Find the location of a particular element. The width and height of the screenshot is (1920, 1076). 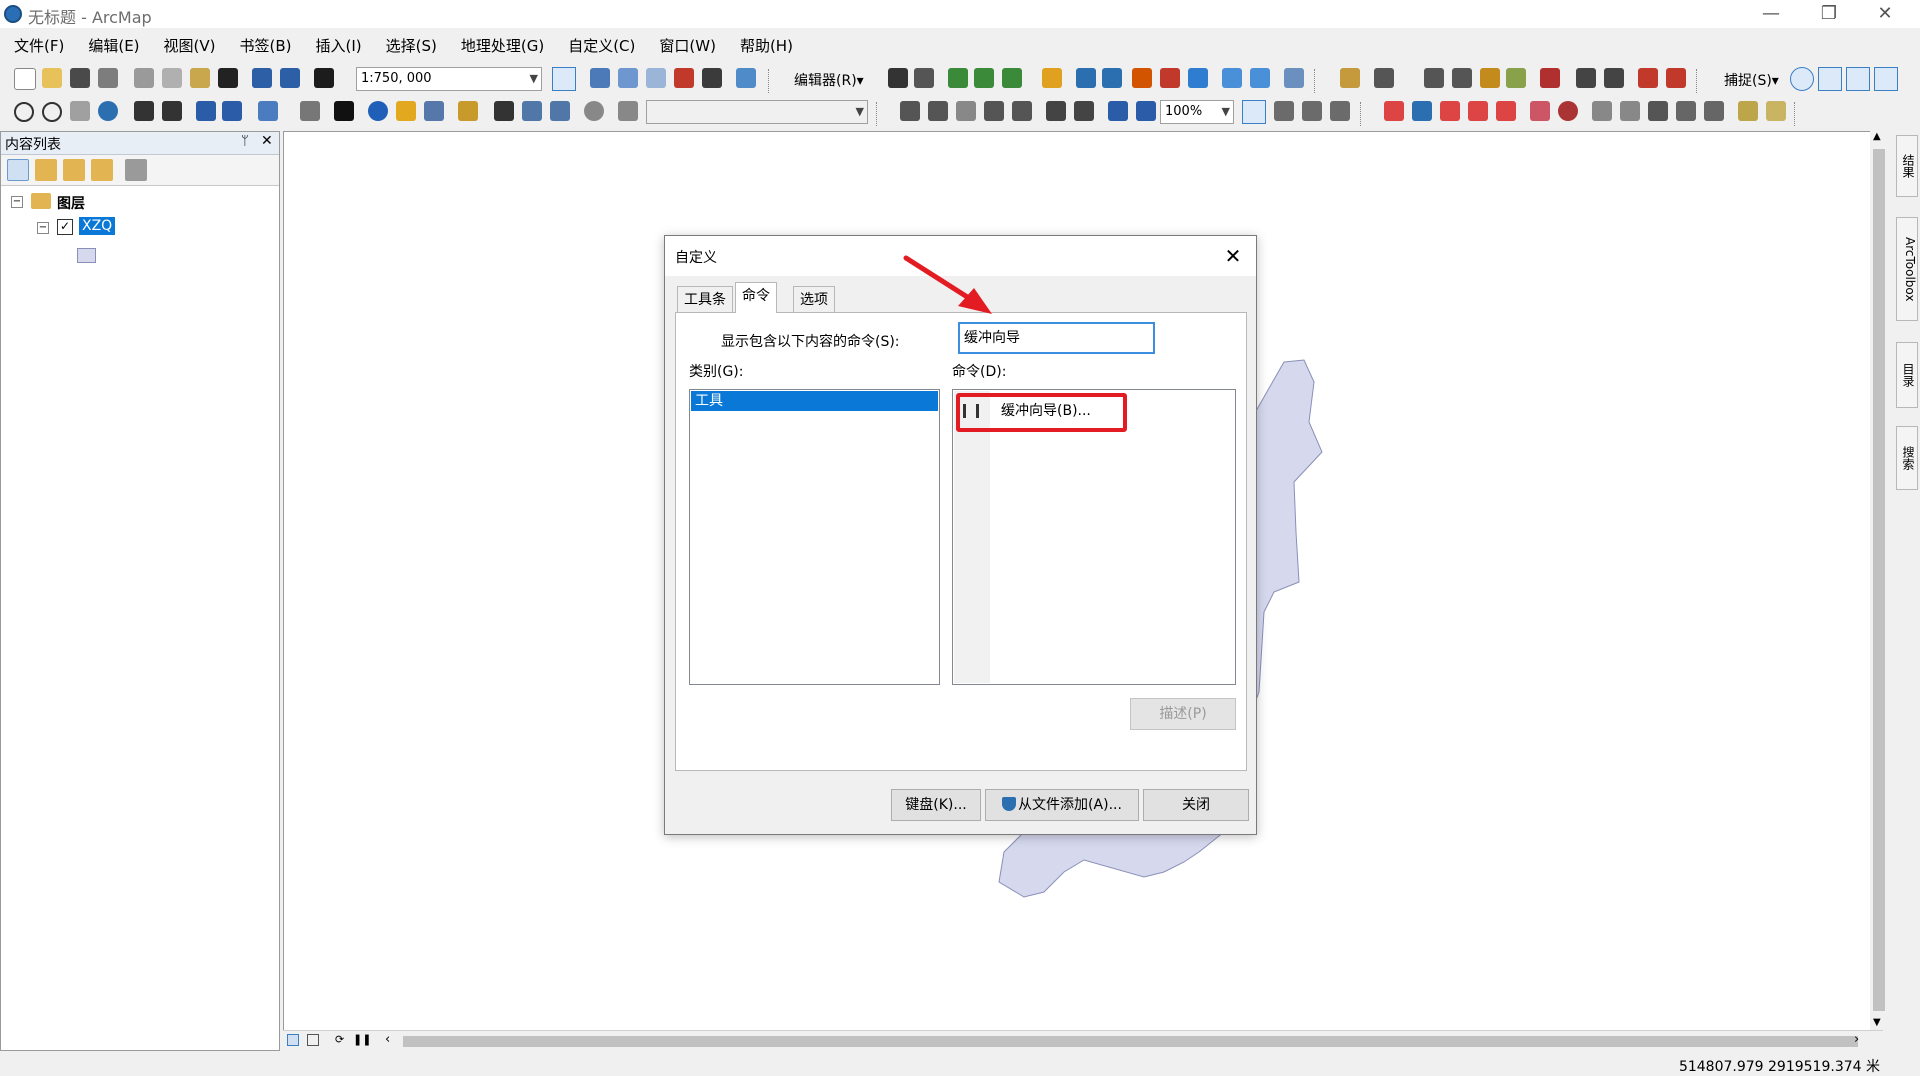

map-vertical-scrollbar: ▲ ▼ is located at coordinates (1879, 581).